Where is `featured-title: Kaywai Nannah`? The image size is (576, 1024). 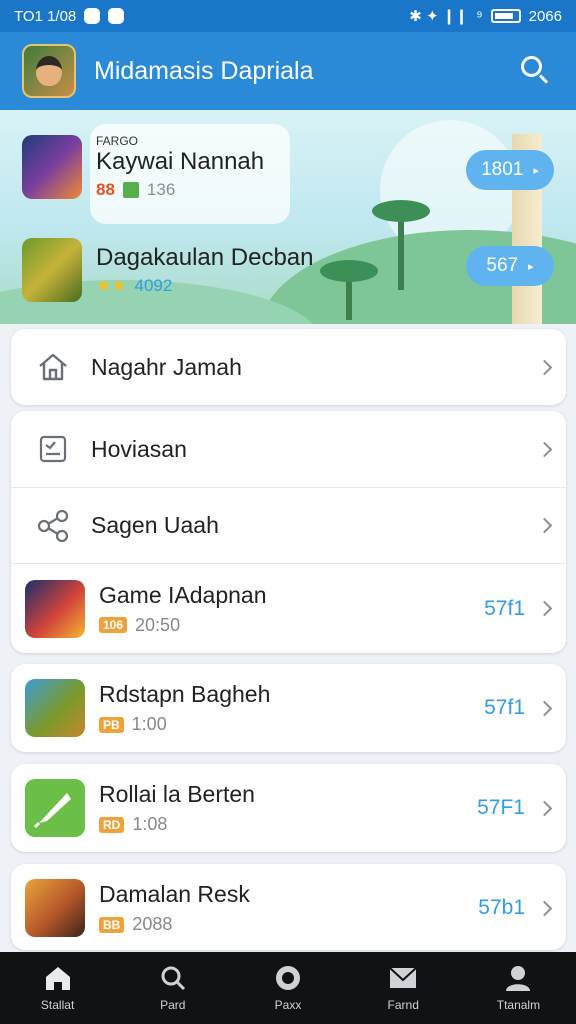
featured-title: Kaywai Nannah is located at coordinates (180, 161).